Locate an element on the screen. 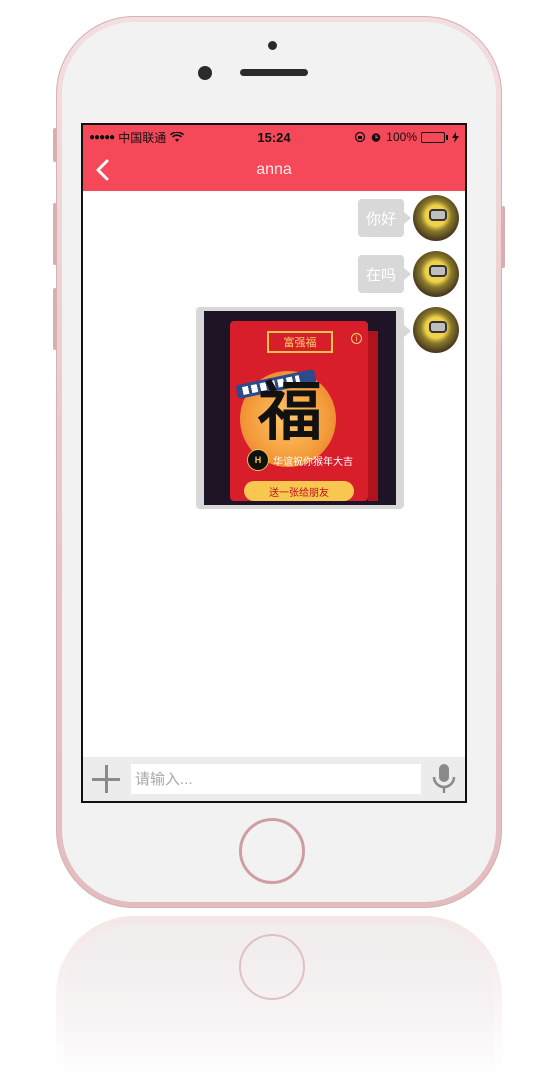 Image resolution: width=559 pixels, height=1091 pixels. chat-title: anna is located at coordinates (274, 169).